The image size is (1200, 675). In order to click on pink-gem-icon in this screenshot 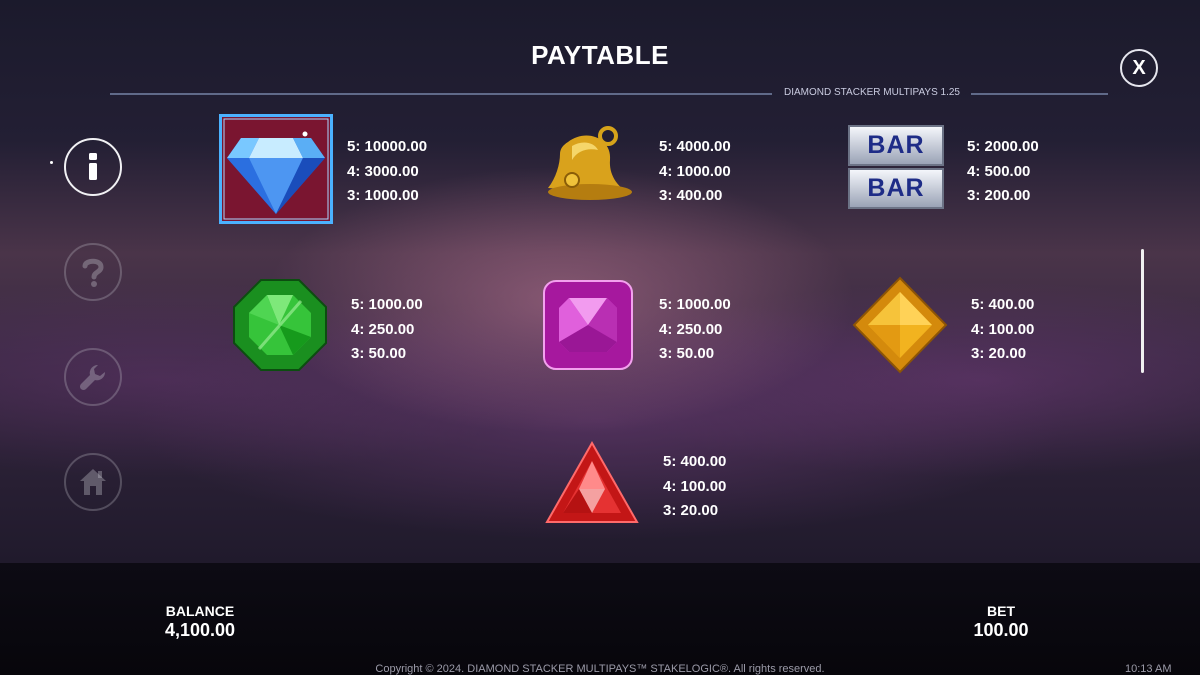, I will do `click(588, 325)`.